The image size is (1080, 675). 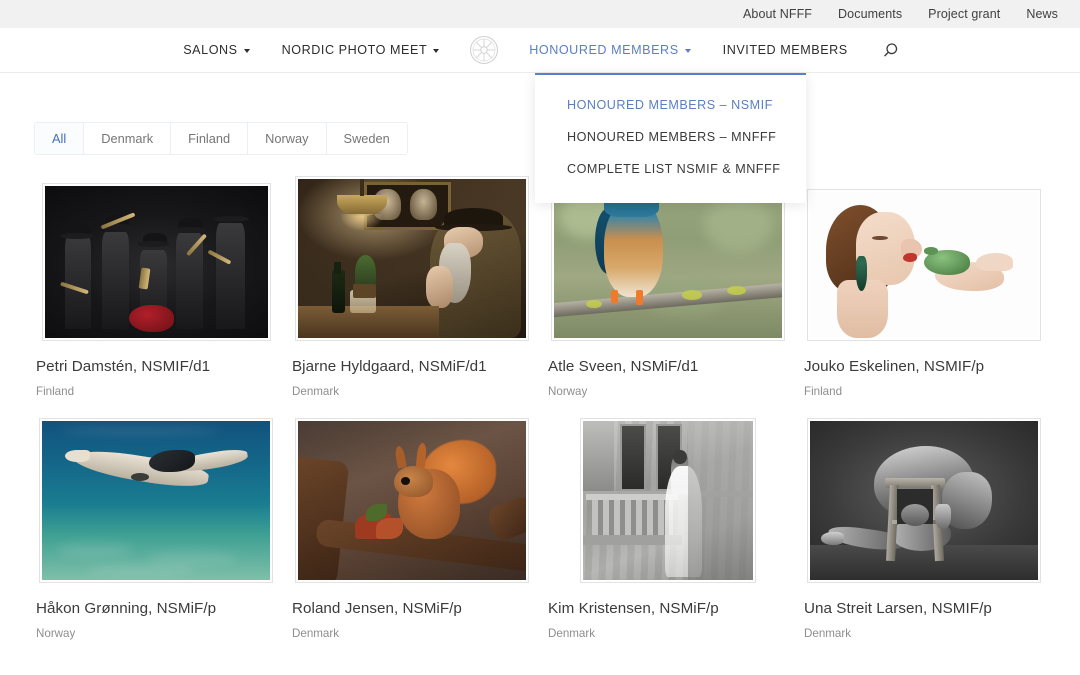 What do you see at coordinates (924, 366) in the screenshot?
I see `member-name: Jouko Eskelinen, NSMIF/p` at bounding box center [924, 366].